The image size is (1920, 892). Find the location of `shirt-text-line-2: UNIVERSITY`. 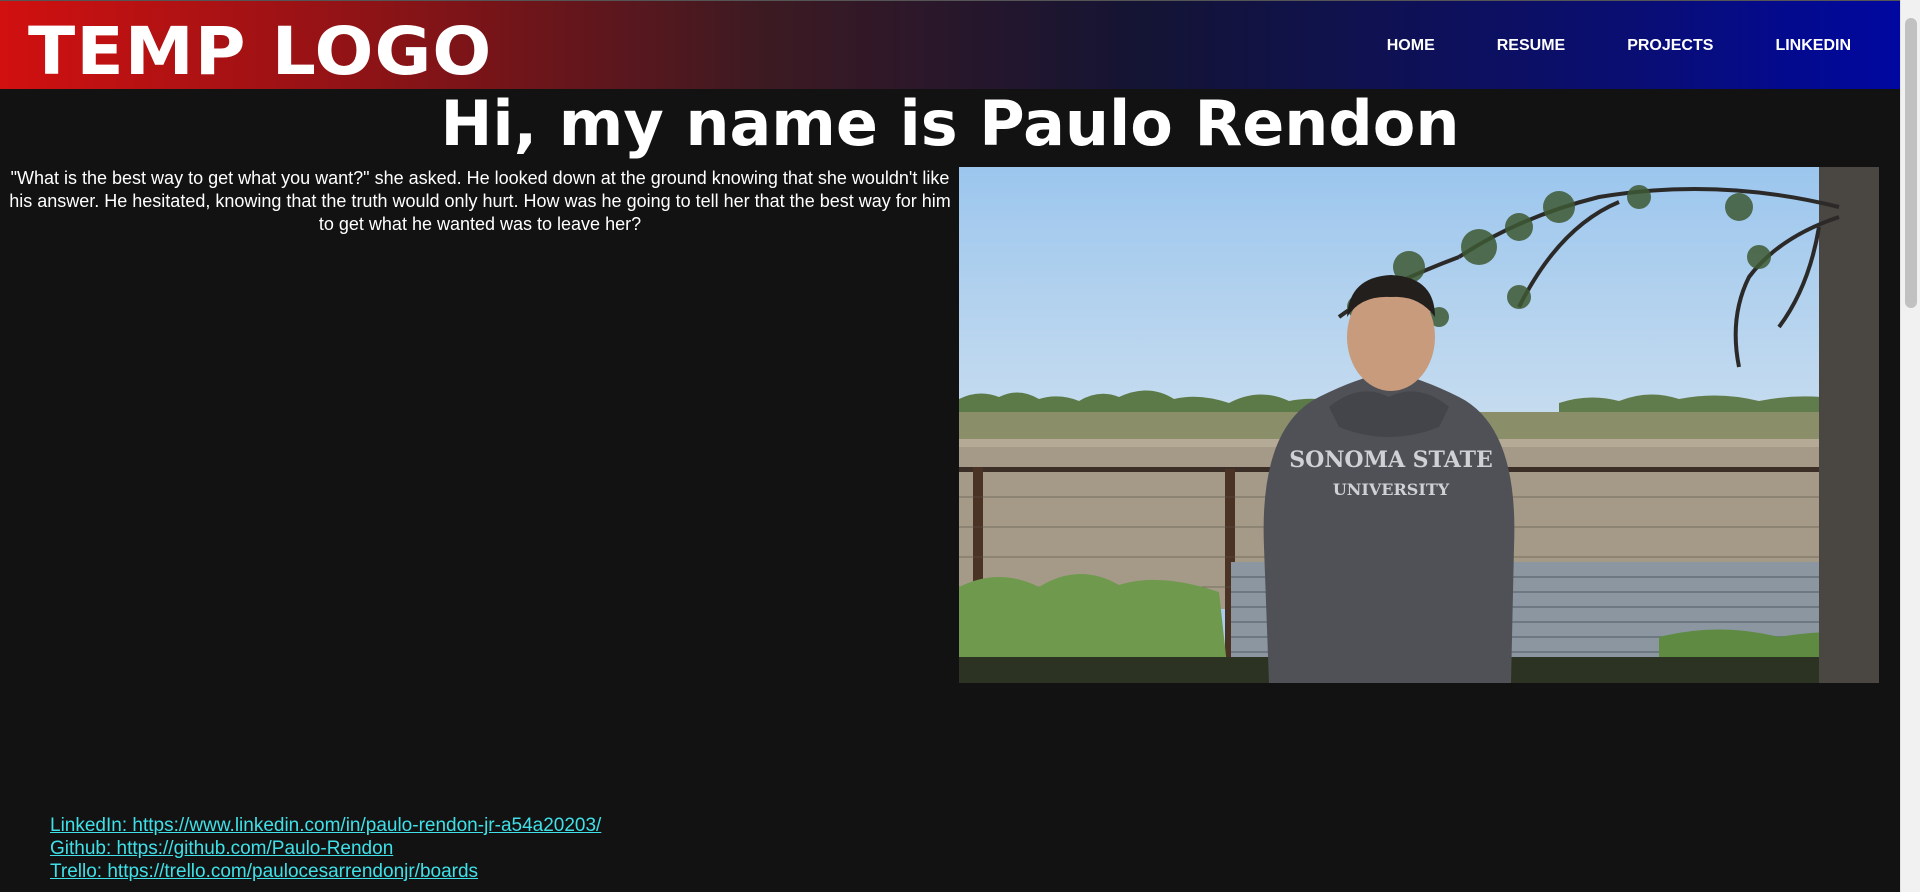

shirt-text-line-2: UNIVERSITY is located at coordinates (1391, 489).